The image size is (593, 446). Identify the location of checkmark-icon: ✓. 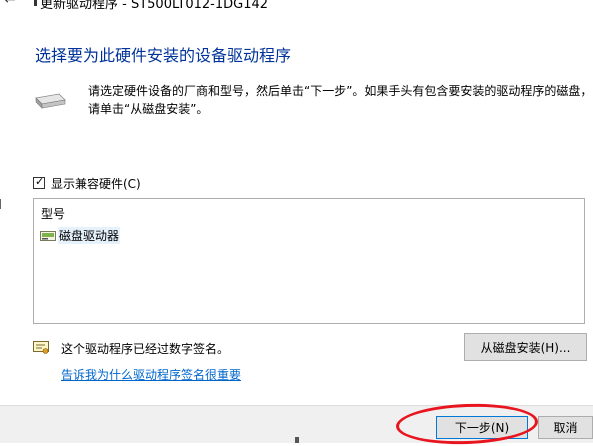
(40, 181).